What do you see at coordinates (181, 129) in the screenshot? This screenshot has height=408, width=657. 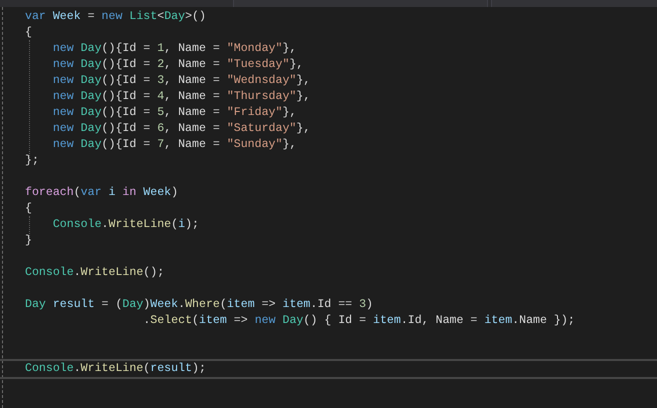 I see `code-line: new Day(){Id = 6, Name = "Saturday"},` at bounding box center [181, 129].